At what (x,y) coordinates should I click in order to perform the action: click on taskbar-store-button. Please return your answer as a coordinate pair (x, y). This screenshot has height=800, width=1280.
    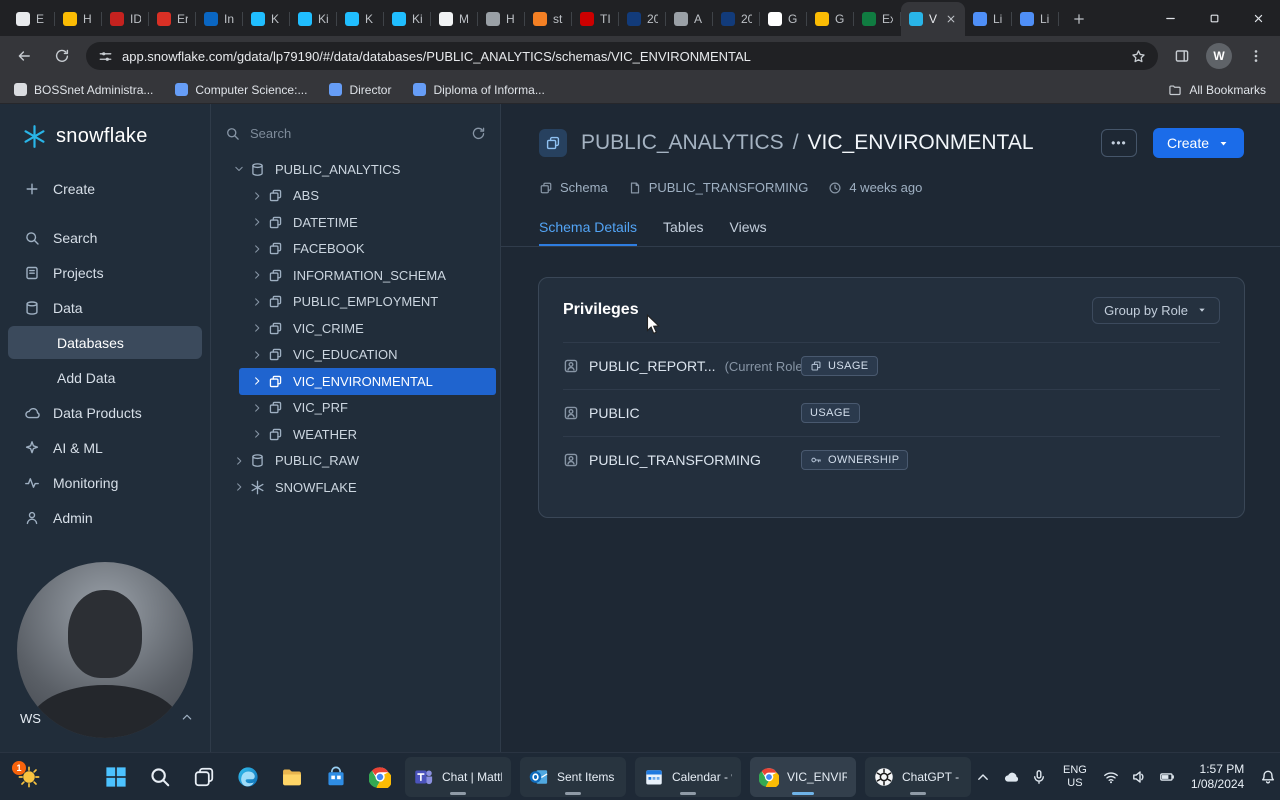
    Looking at the image, I should click on (336, 777).